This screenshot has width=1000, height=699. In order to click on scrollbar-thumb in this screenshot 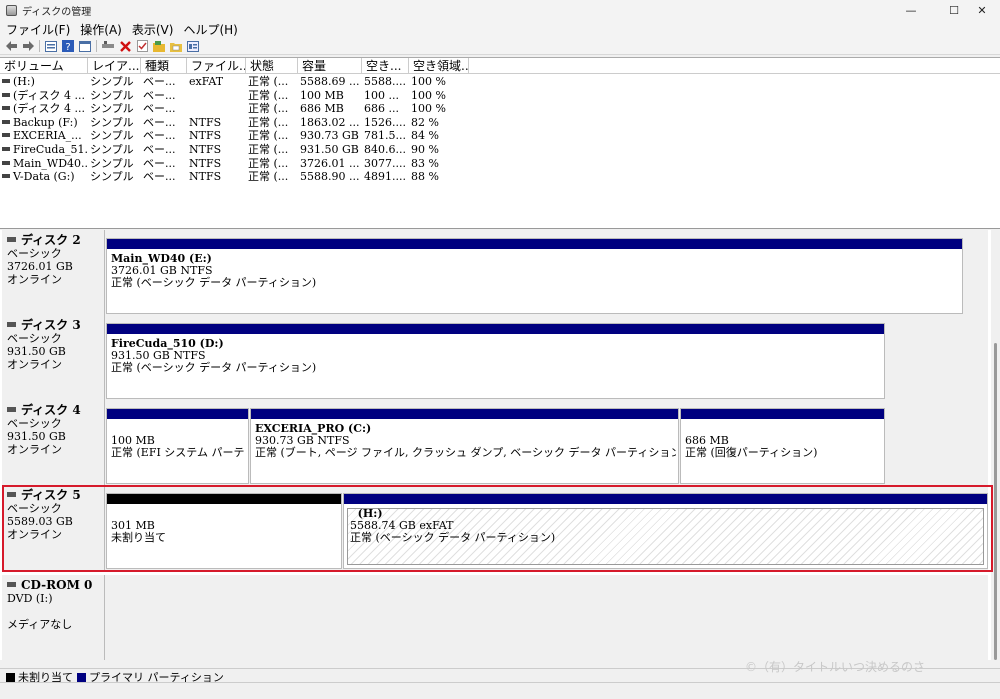, I will do `click(995, 501)`.